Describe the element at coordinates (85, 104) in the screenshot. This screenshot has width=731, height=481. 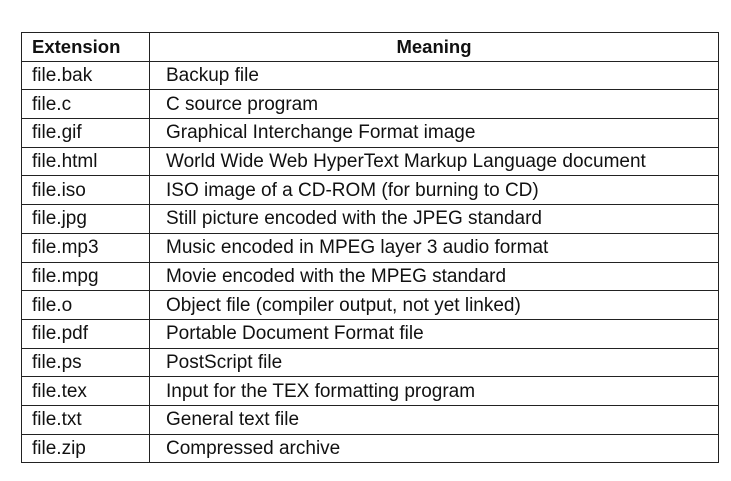
I see `extension-cell: file.c` at that location.